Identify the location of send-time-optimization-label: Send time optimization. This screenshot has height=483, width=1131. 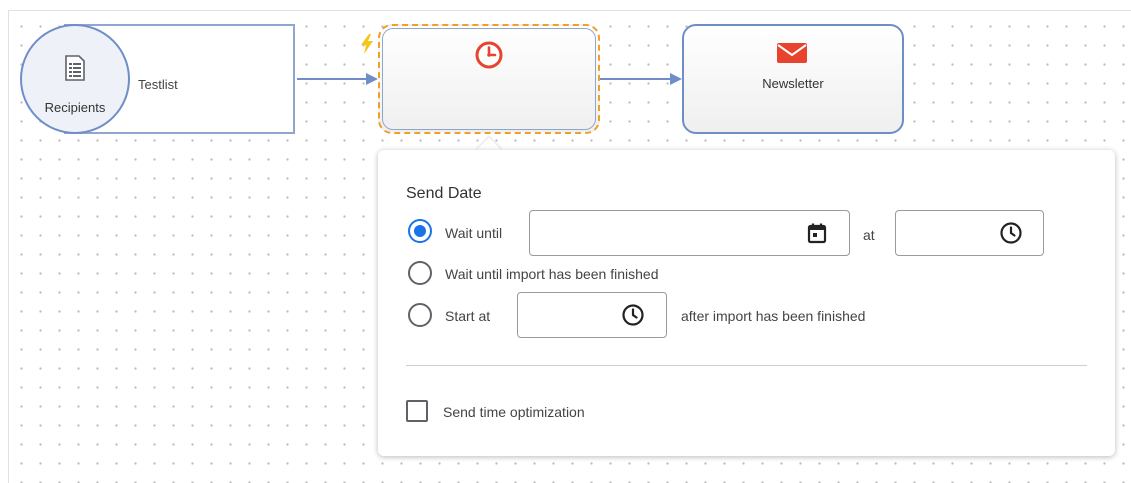
(514, 412).